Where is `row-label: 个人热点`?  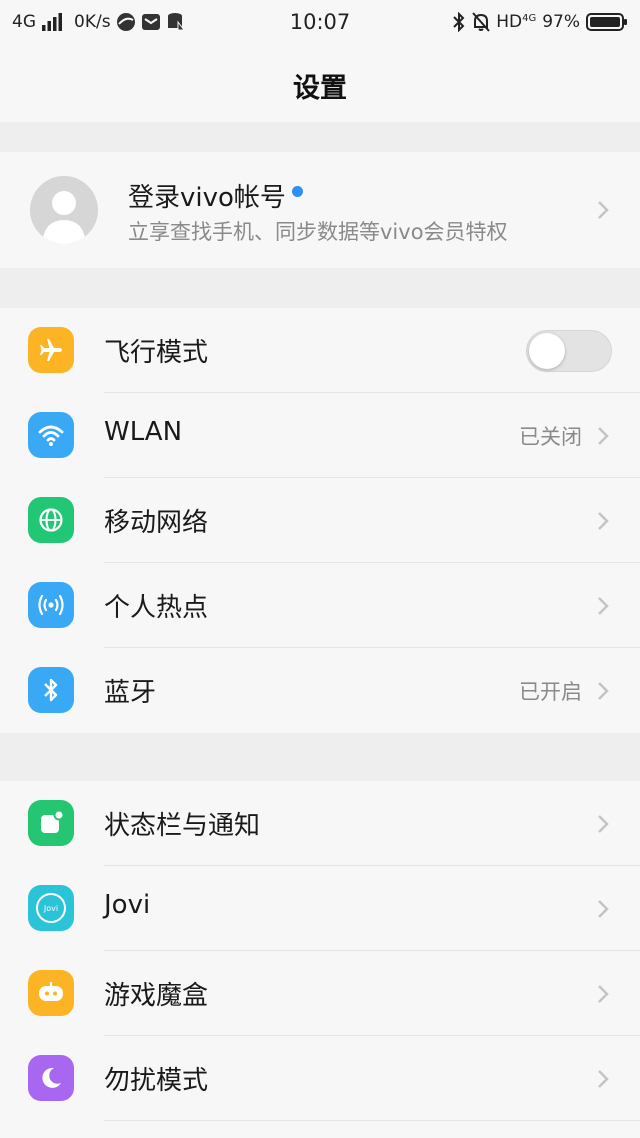 row-label: 个人热点 is located at coordinates (156, 608).